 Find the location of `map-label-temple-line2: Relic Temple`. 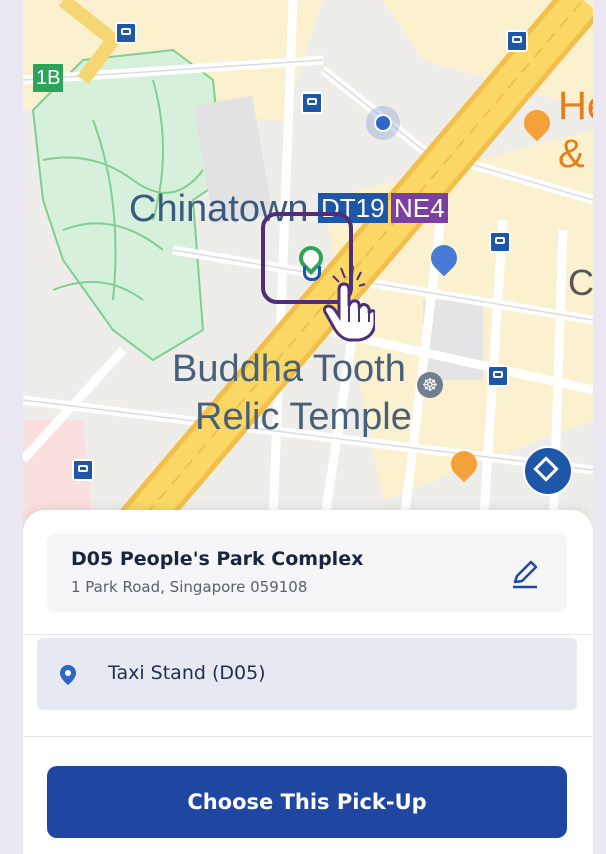

map-label-temple-line2: Relic Temple is located at coordinates (303, 417).